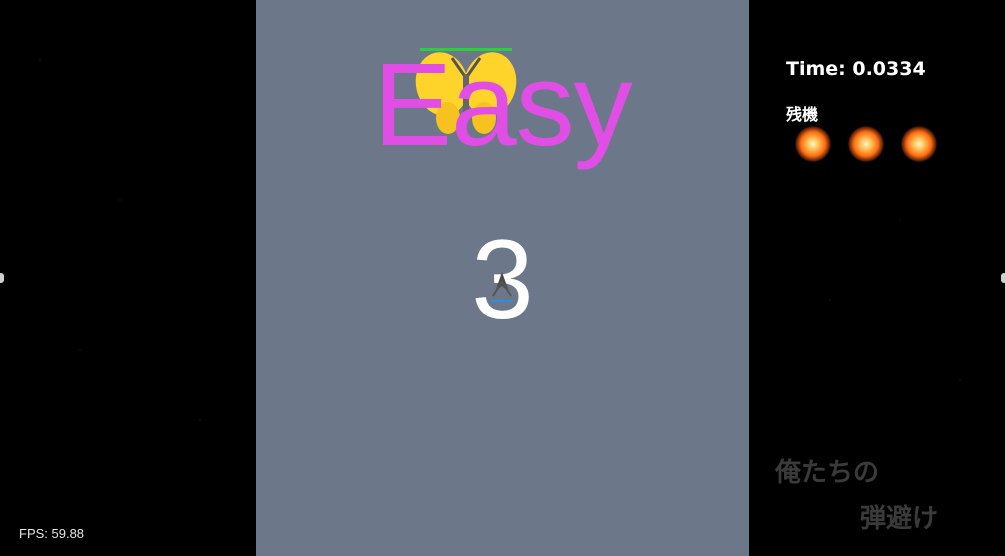  I want to click on time-display: Time: 0.0334, so click(856, 69).